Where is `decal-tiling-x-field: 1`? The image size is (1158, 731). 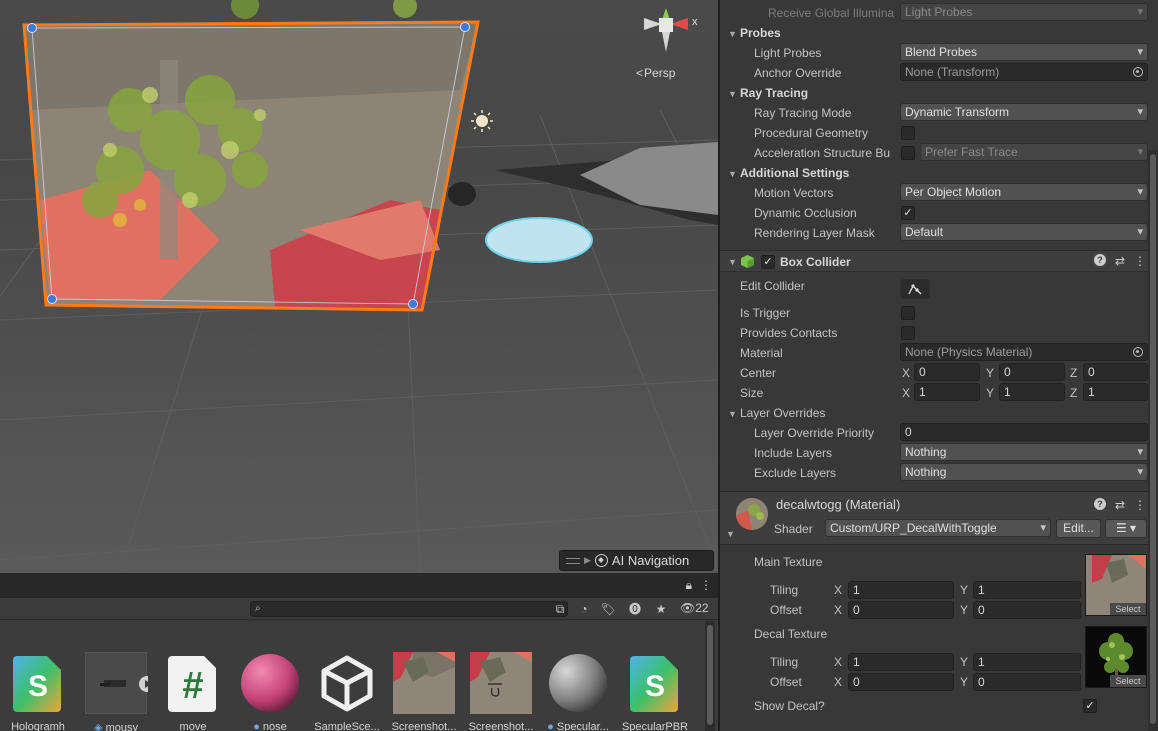 decal-tiling-x-field: 1 is located at coordinates (901, 662).